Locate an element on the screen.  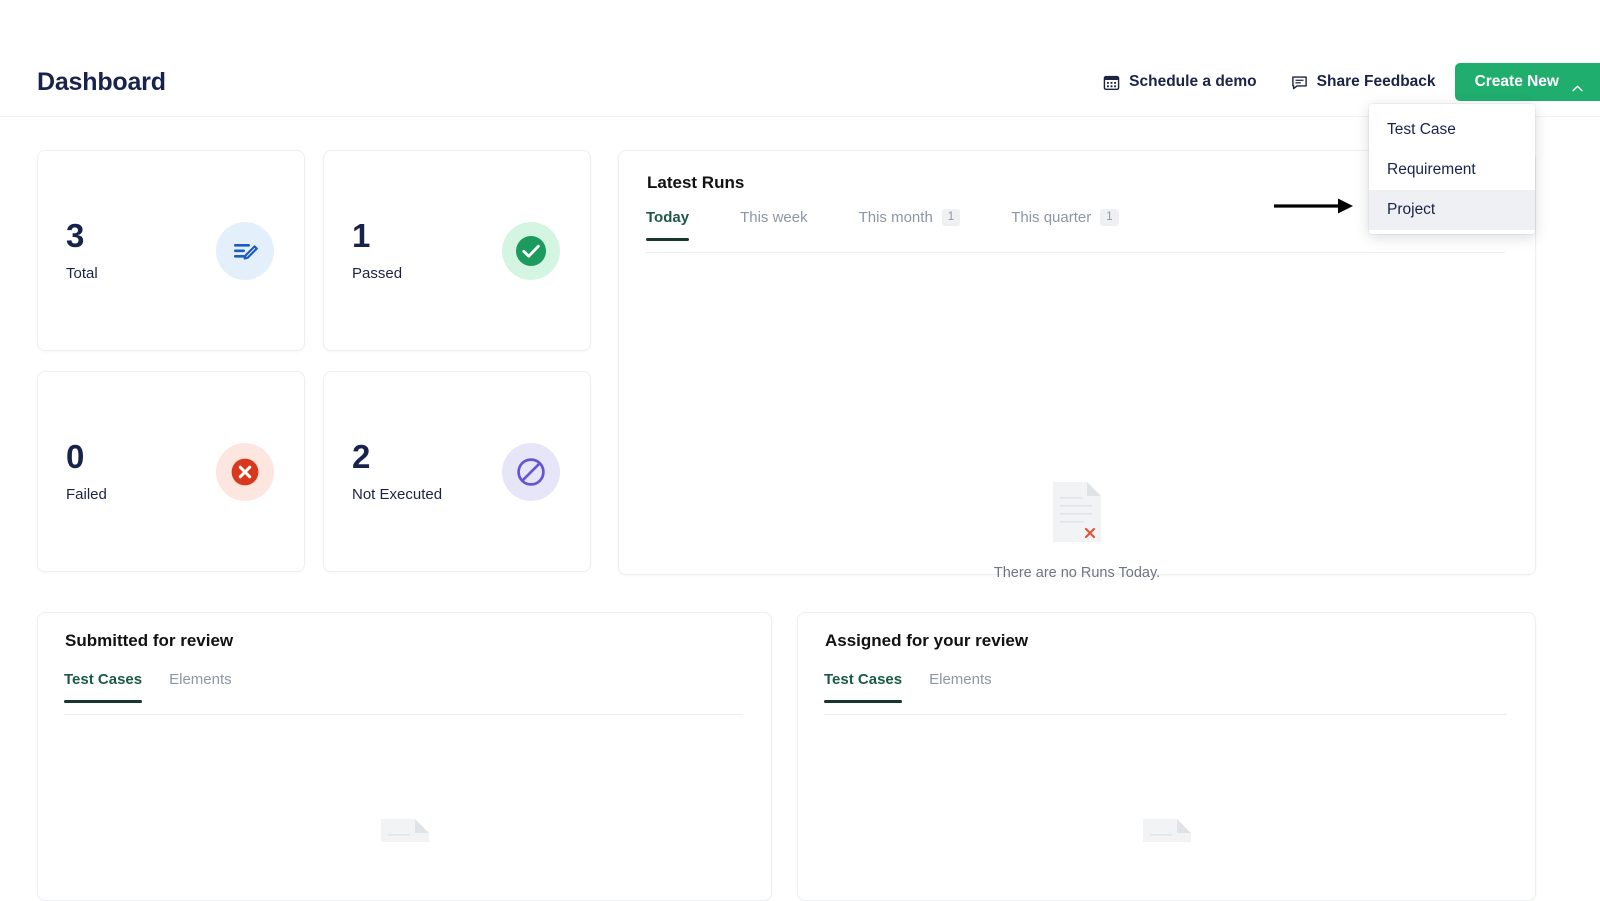
tab-label: This month is located at coordinates (895, 217).